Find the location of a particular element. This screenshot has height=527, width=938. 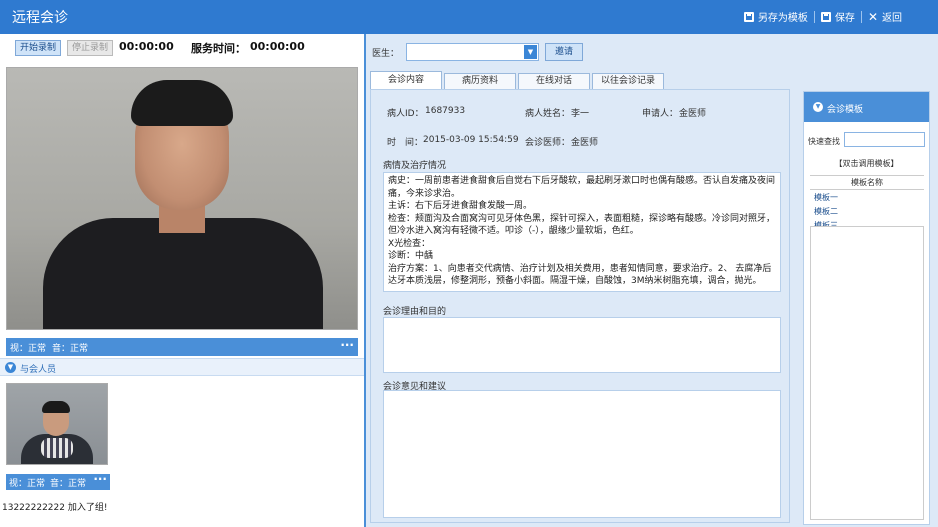

back-label: 返回 is located at coordinates (892, 18).